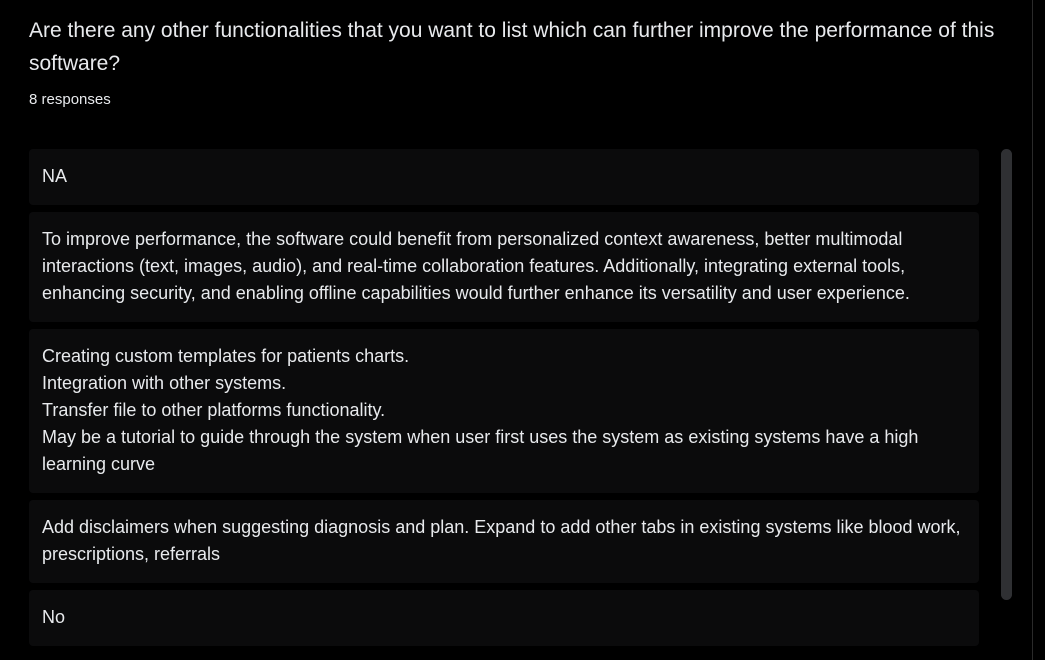  What do you see at coordinates (504, 177) in the screenshot?
I see `response-item: NA` at bounding box center [504, 177].